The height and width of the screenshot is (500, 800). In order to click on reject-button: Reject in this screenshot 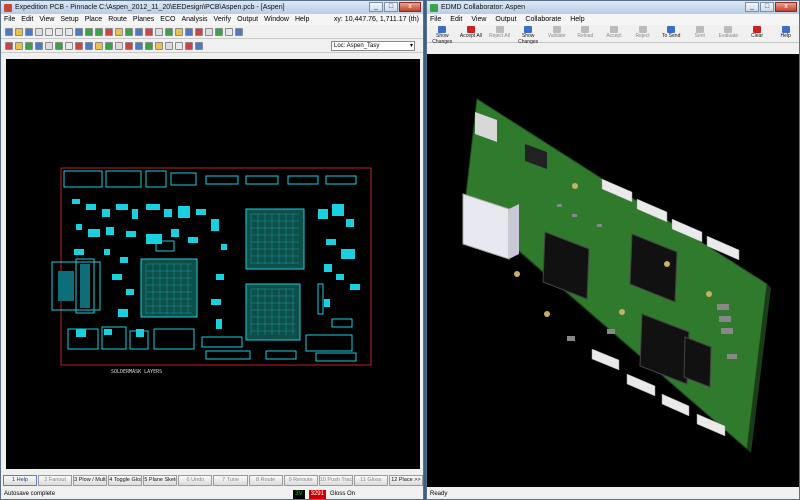, I will do `click(642, 33)`.